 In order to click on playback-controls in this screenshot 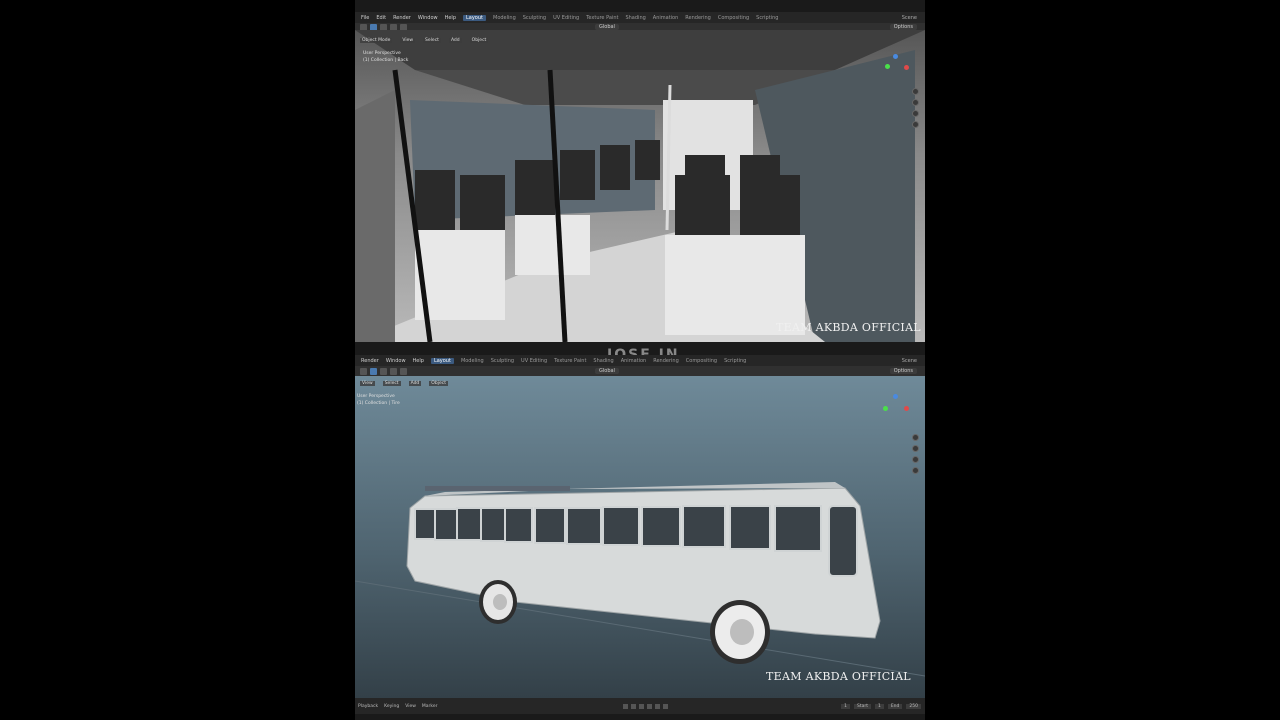, I will do `click(646, 706)`.